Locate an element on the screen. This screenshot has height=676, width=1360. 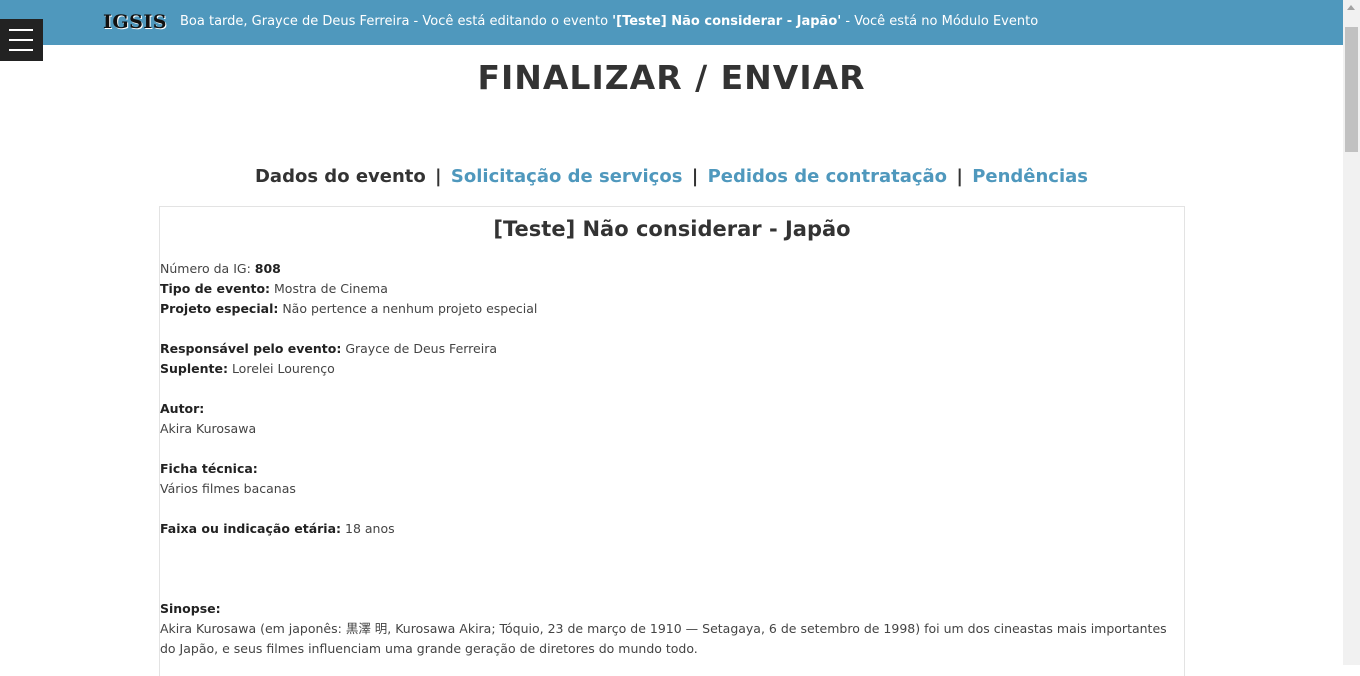
field-numero-ig: Número da IG: 808 is located at coordinates (665, 269).